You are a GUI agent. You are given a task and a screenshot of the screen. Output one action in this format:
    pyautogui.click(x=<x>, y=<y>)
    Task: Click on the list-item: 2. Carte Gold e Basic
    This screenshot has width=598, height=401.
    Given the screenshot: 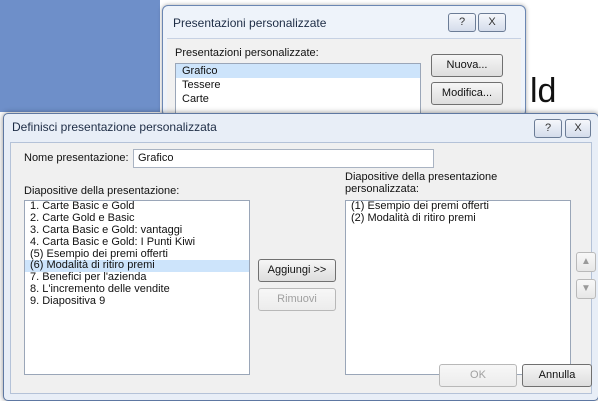 What is the action you would take?
    pyautogui.click(x=137, y=218)
    